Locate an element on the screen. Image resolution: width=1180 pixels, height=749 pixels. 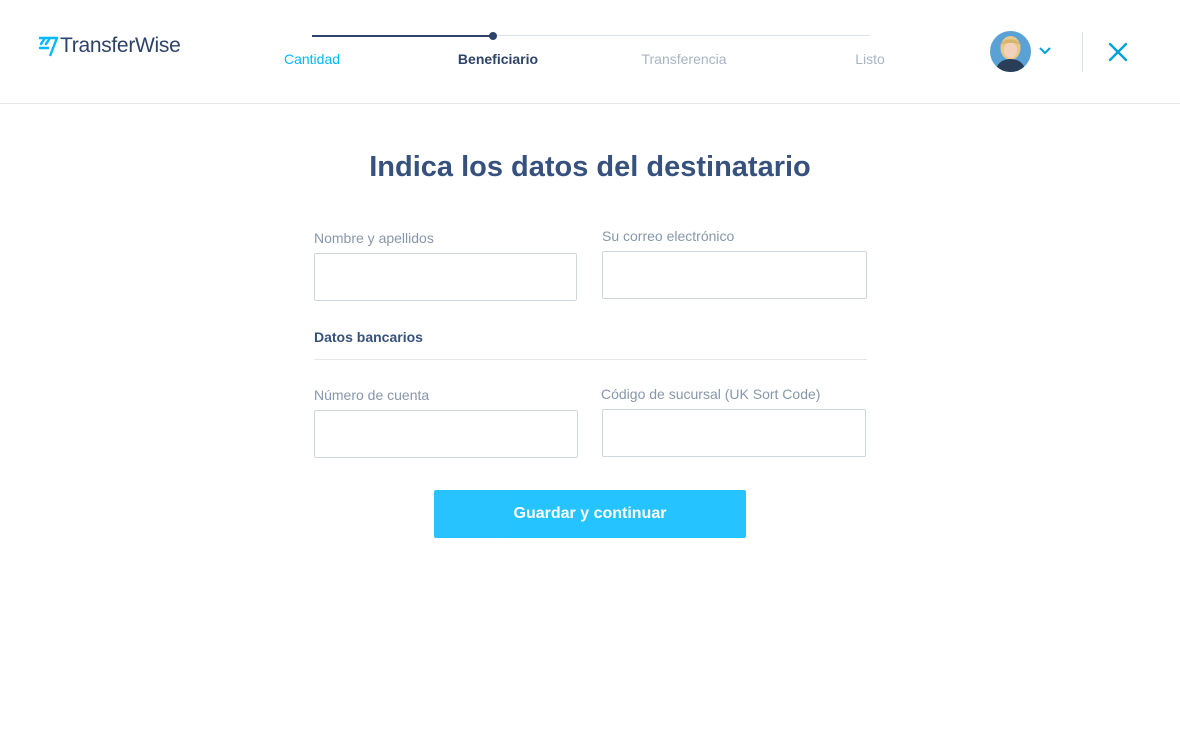
bank-details-heading: Datos bancarios is located at coordinates (368, 337).